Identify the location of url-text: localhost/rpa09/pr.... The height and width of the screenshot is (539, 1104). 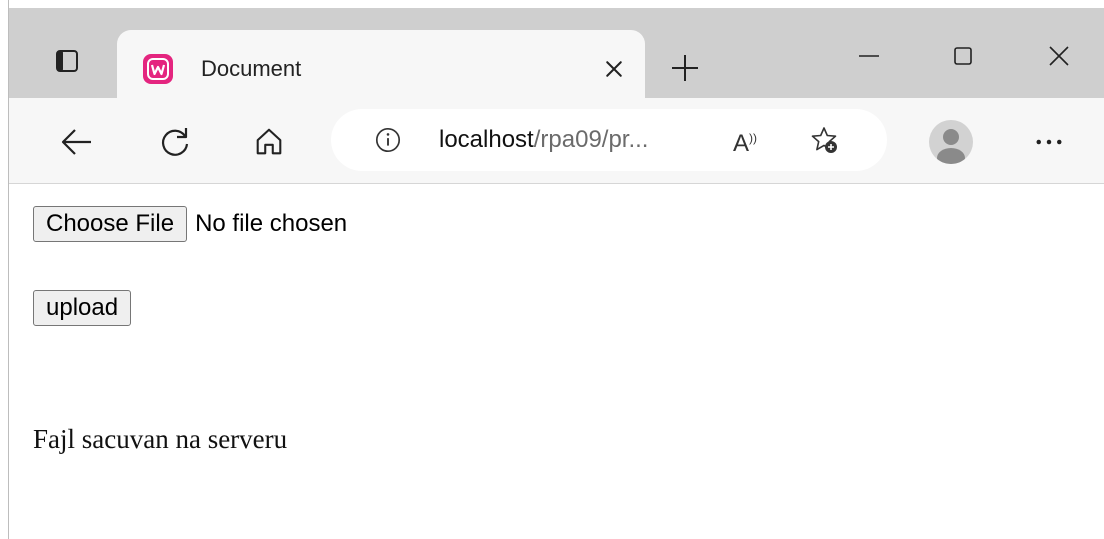
(543, 140).